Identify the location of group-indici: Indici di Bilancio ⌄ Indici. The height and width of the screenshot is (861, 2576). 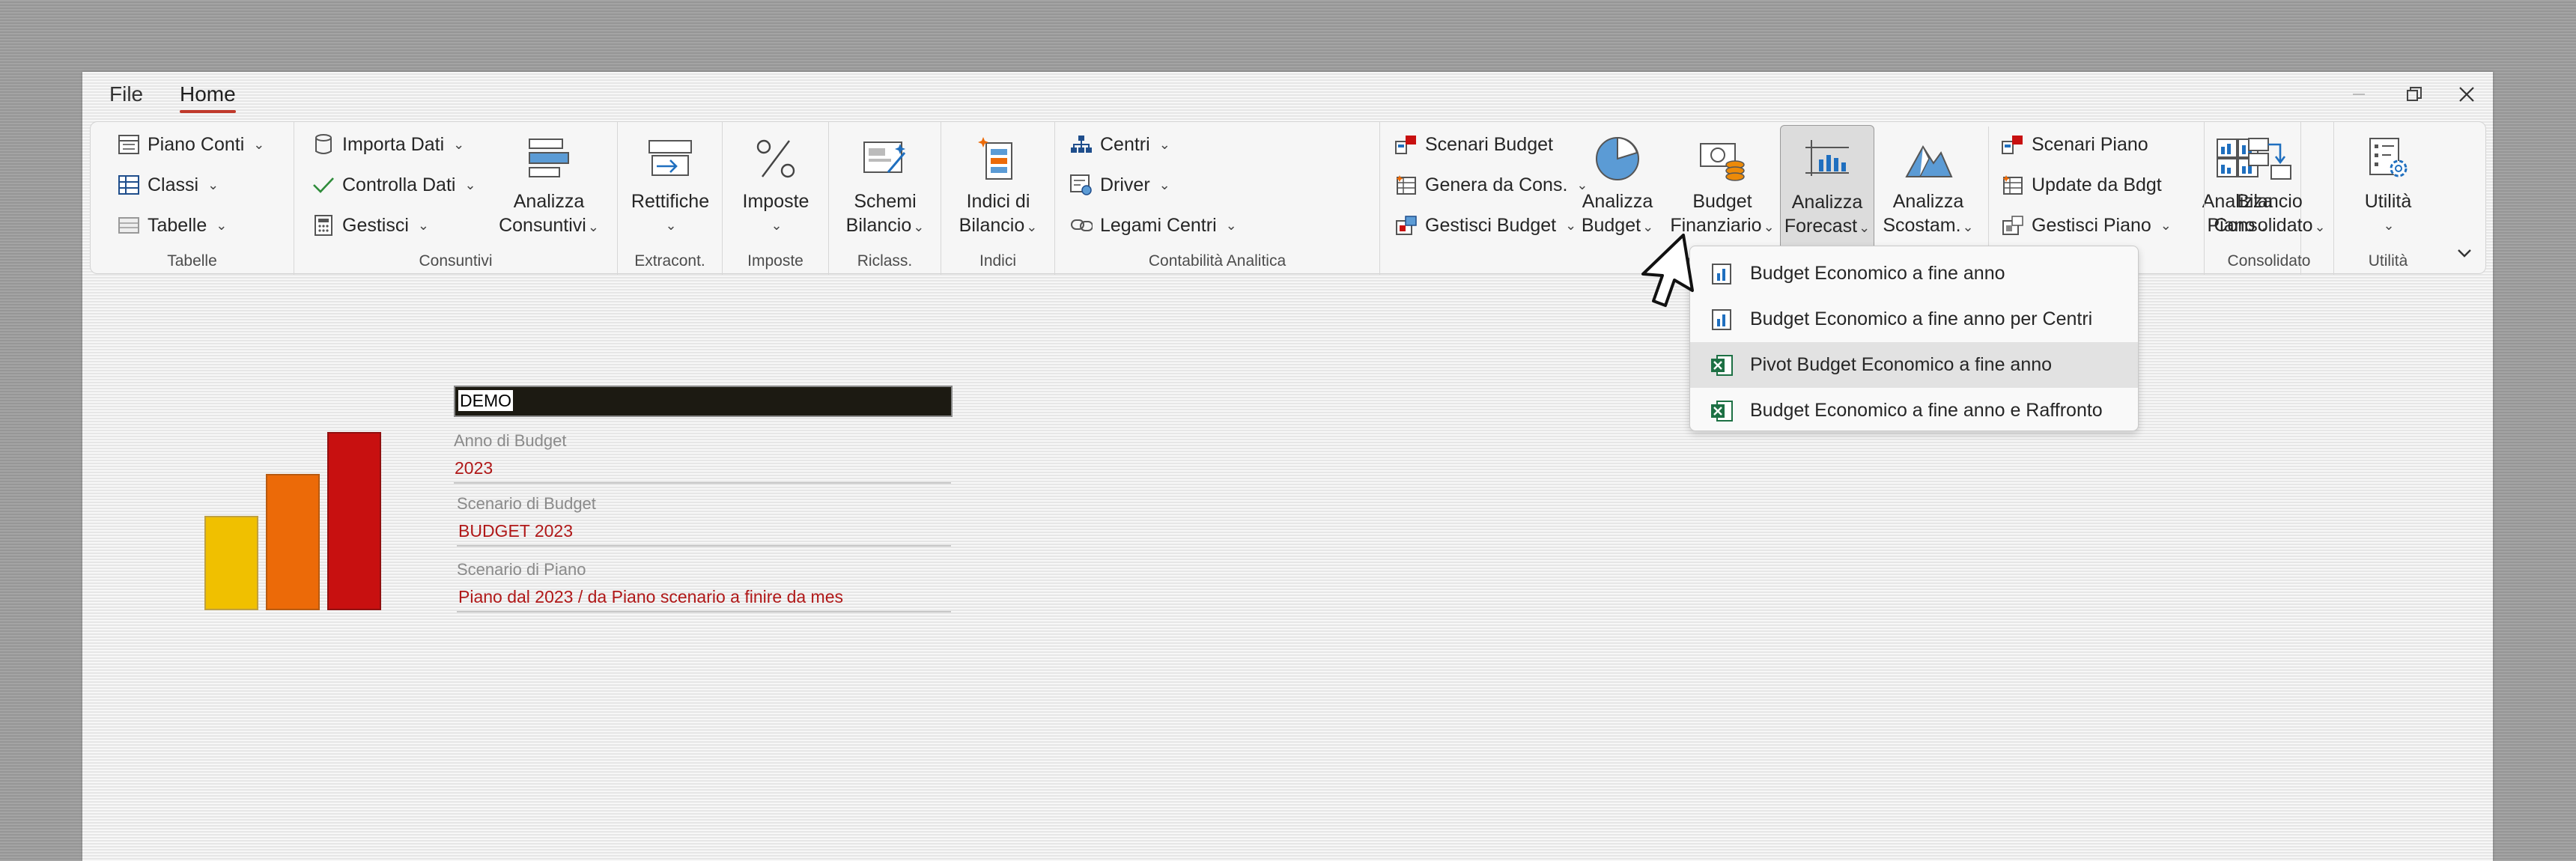
(998, 199).